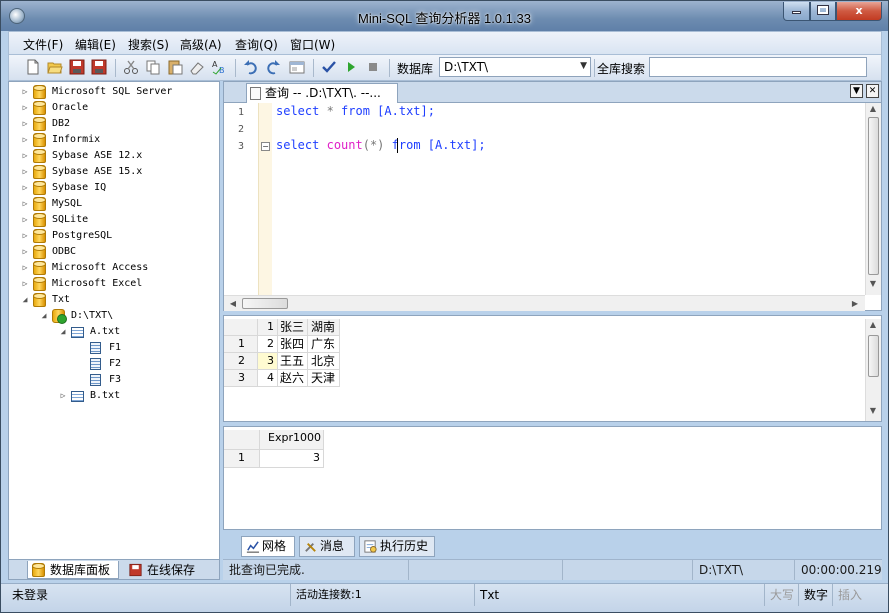 The width and height of the screenshot is (889, 613). Describe the element at coordinates (241, 361) in the screenshot. I see `row-header: 2` at that location.